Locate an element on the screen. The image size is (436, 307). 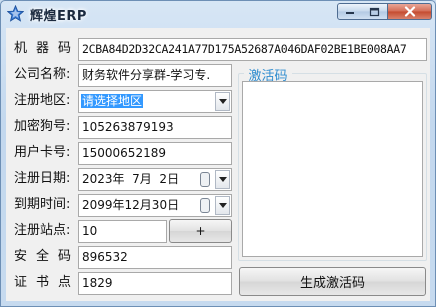
generate-activation-button: 生成激活码 is located at coordinates (332, 281).